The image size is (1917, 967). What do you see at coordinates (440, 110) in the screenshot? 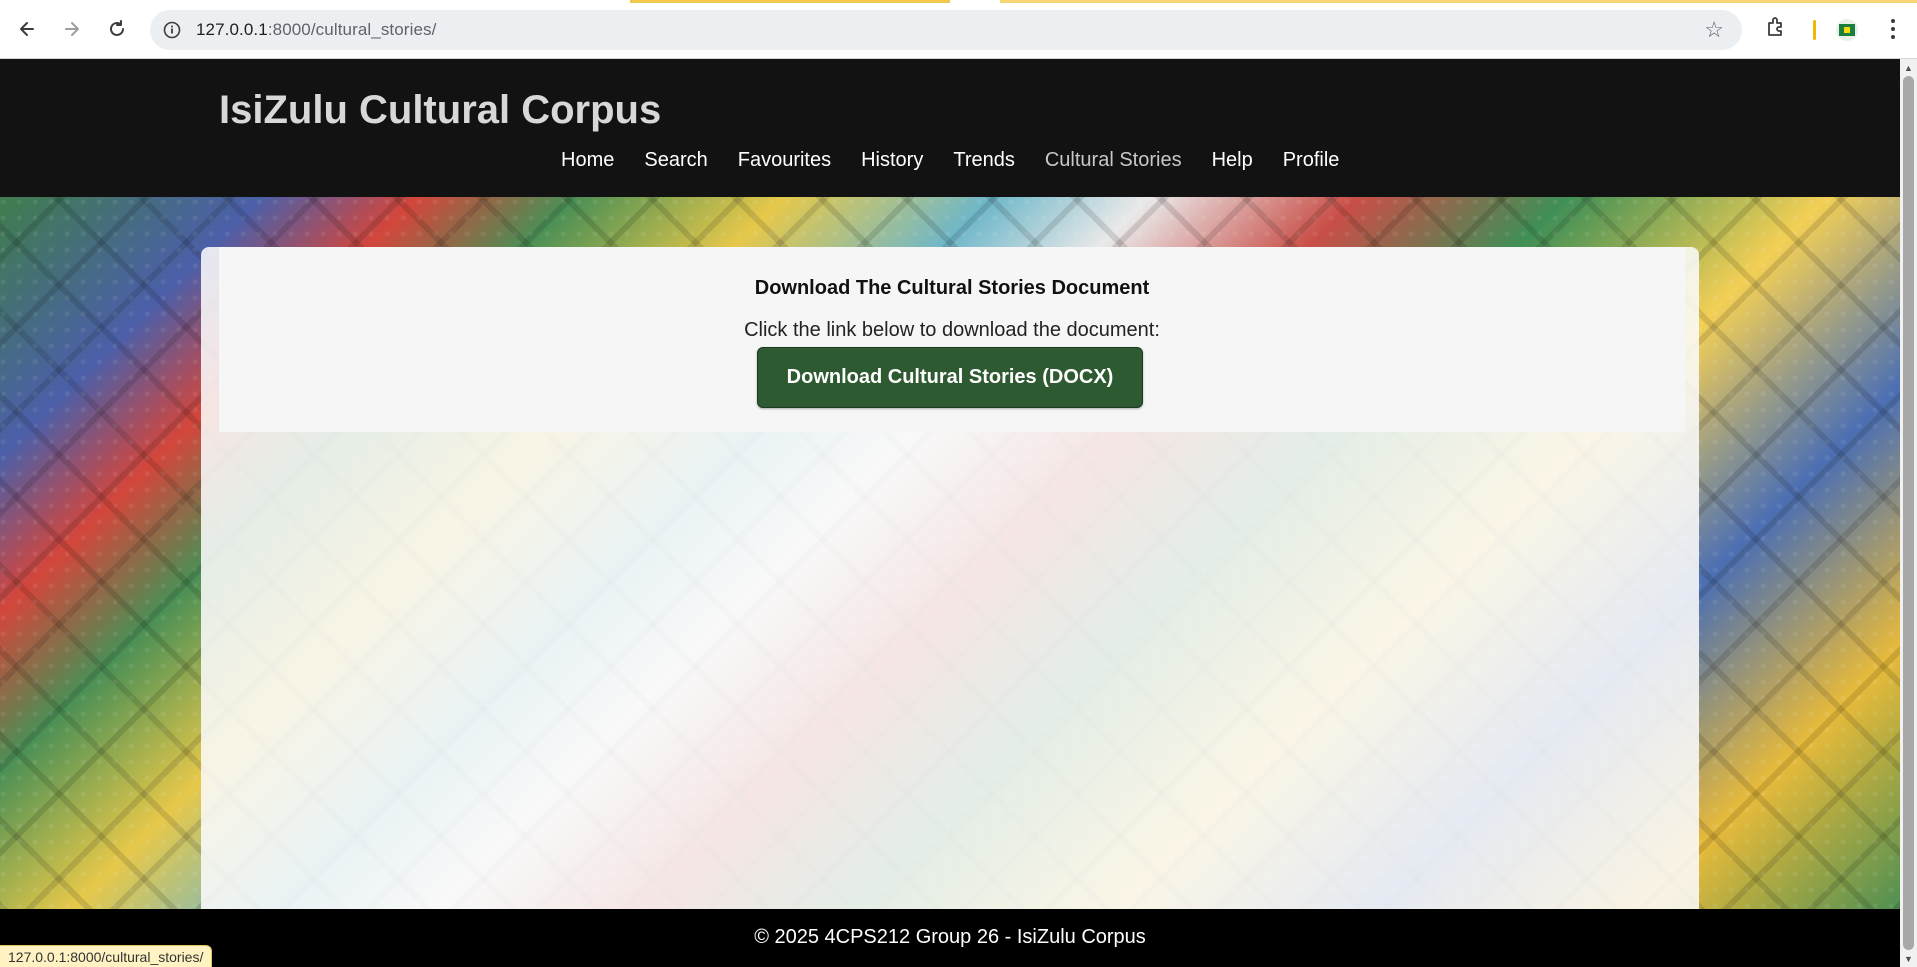
I see `site-title: IsiZulu Cultural Corpus` at bounding box center [440, 110].